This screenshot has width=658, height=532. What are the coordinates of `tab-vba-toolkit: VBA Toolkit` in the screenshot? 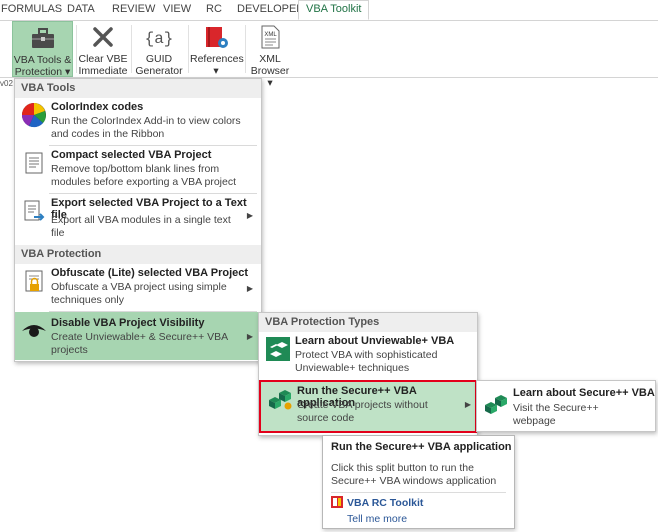 It's located at (334, 10).